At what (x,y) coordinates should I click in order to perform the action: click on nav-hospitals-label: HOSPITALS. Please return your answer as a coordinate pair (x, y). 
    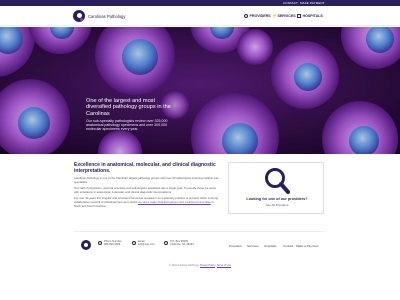
    Looking at the image, I should click on (312, 16).